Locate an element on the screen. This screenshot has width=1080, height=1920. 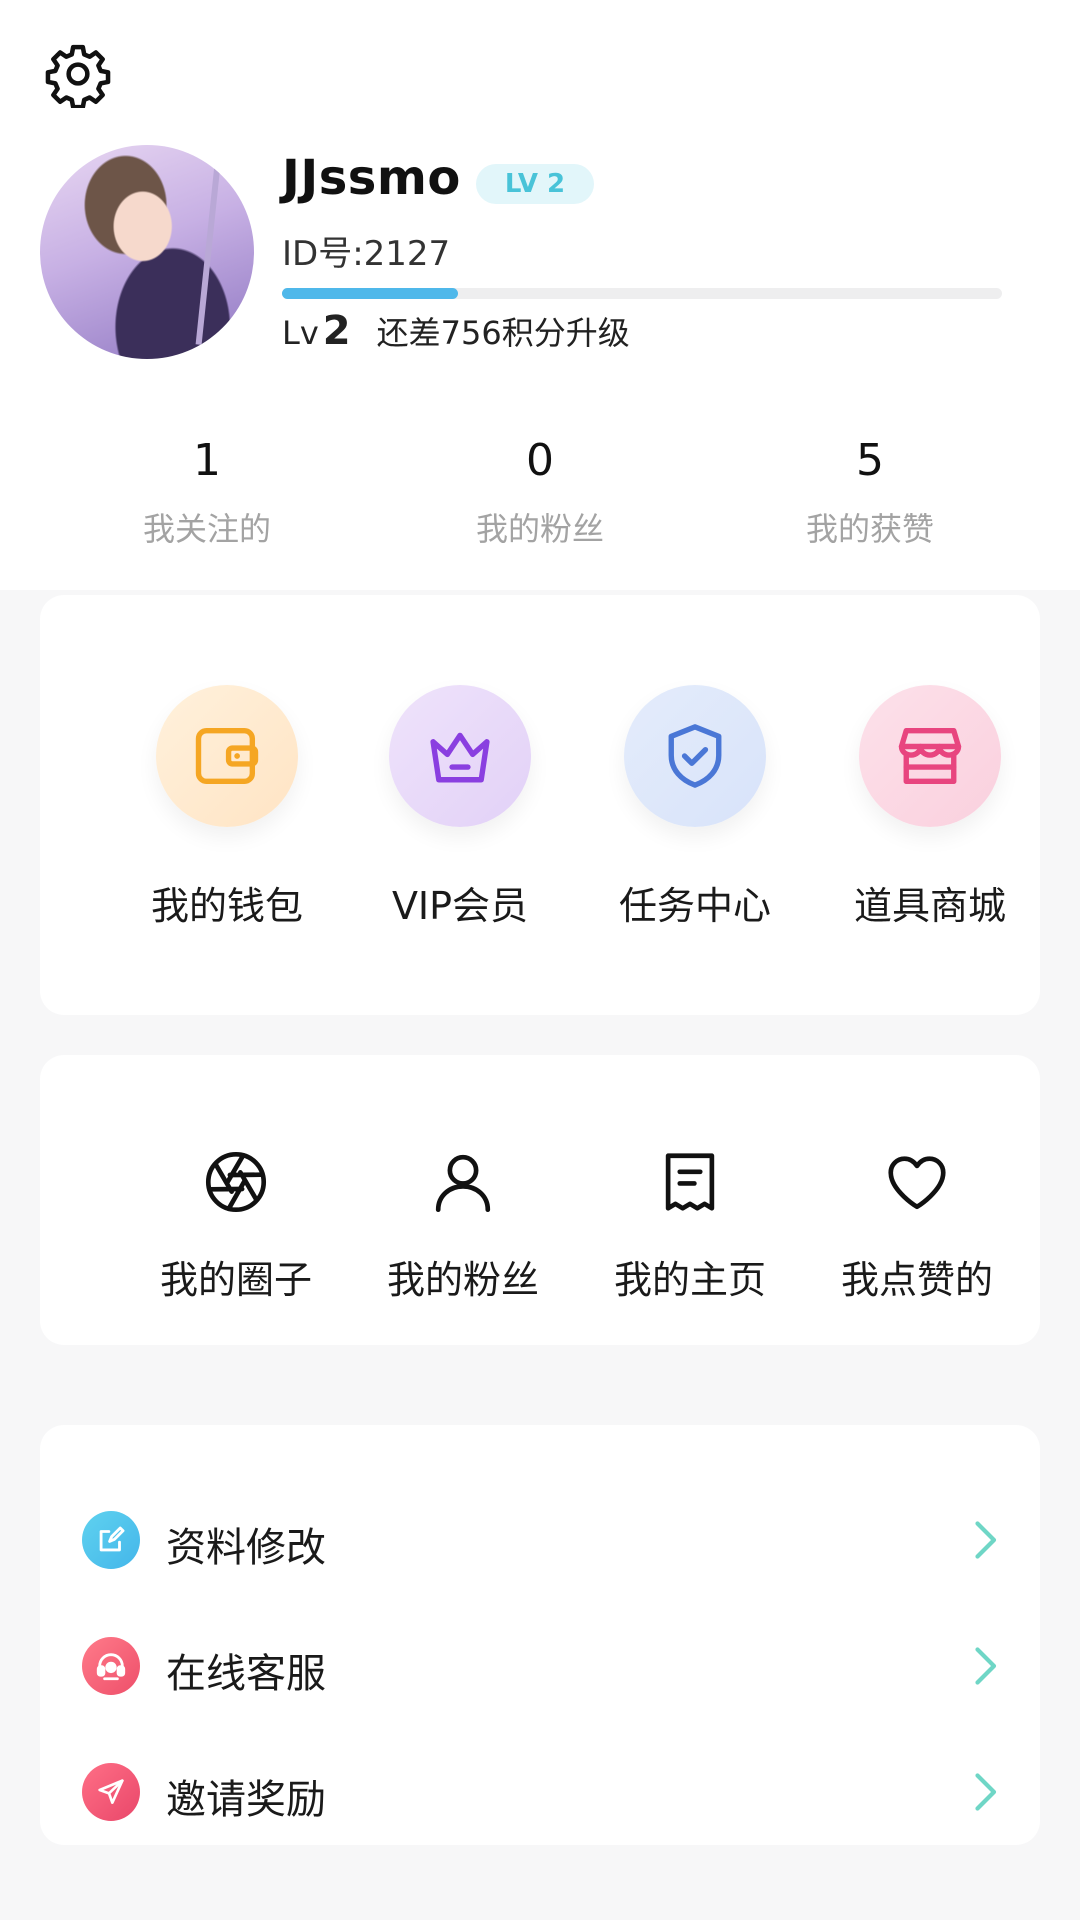
feature-store: 道具商城 is located at coordinates (930, 807).